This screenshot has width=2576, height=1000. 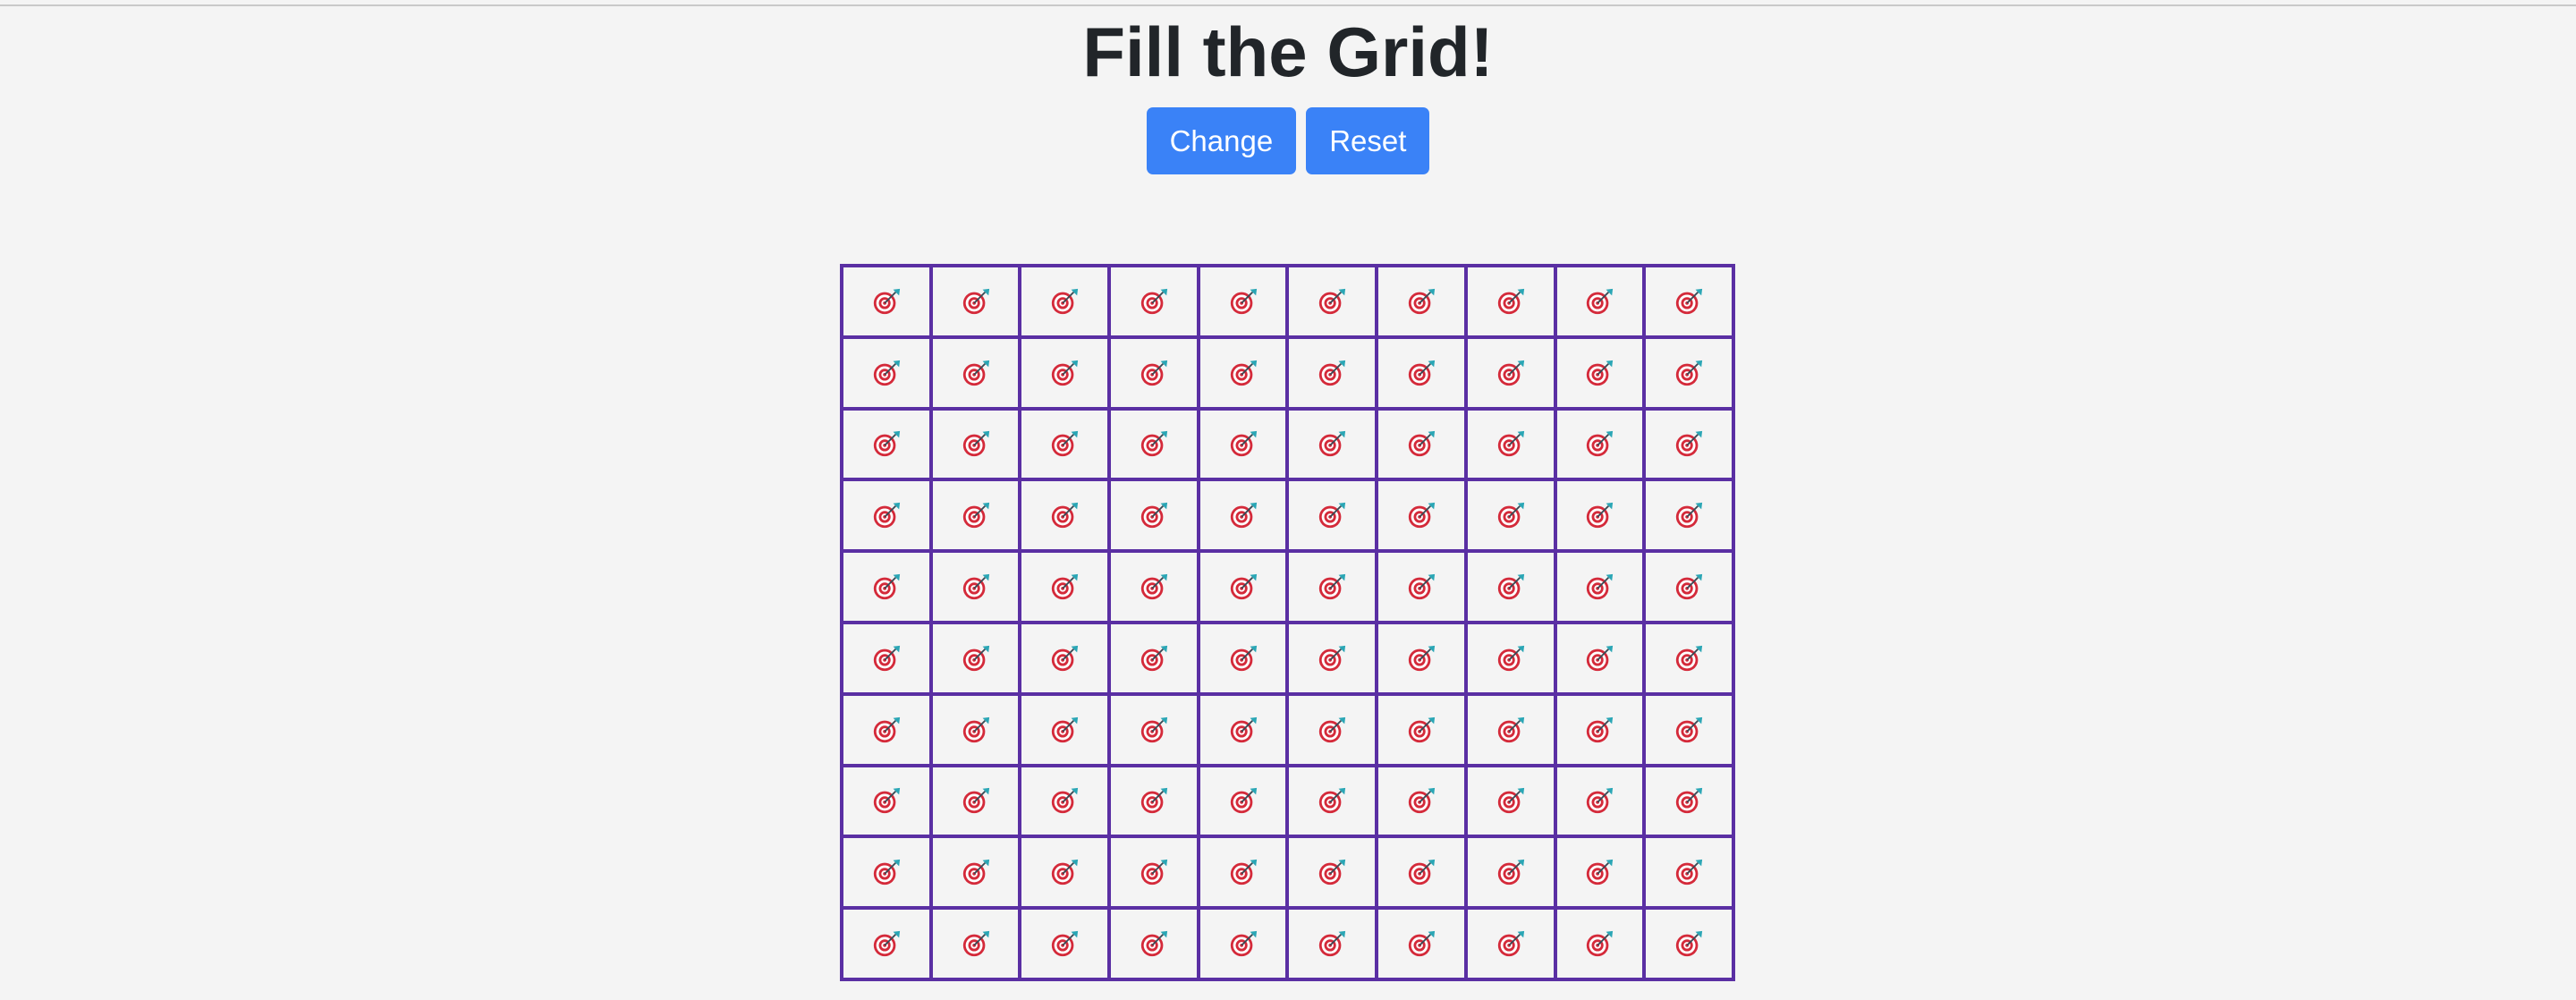 I want to click on reset-button: Reset, so click(x=1368, y=140).